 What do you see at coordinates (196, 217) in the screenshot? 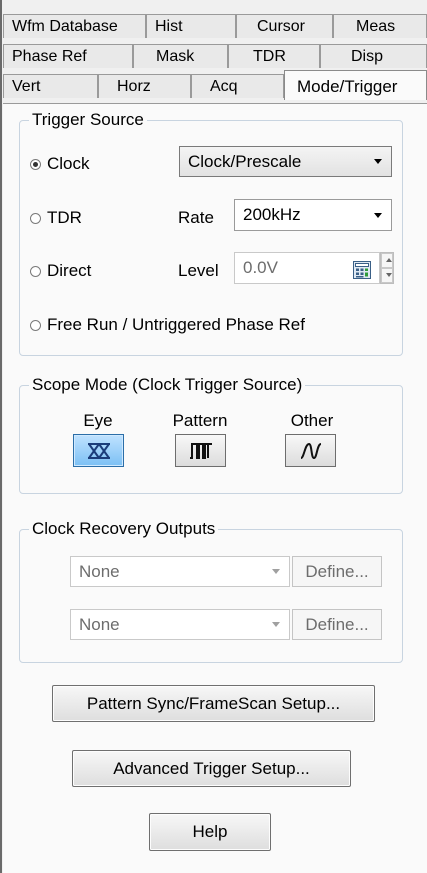
I see `rate-label: Rate` at bounding box center [196, 217].